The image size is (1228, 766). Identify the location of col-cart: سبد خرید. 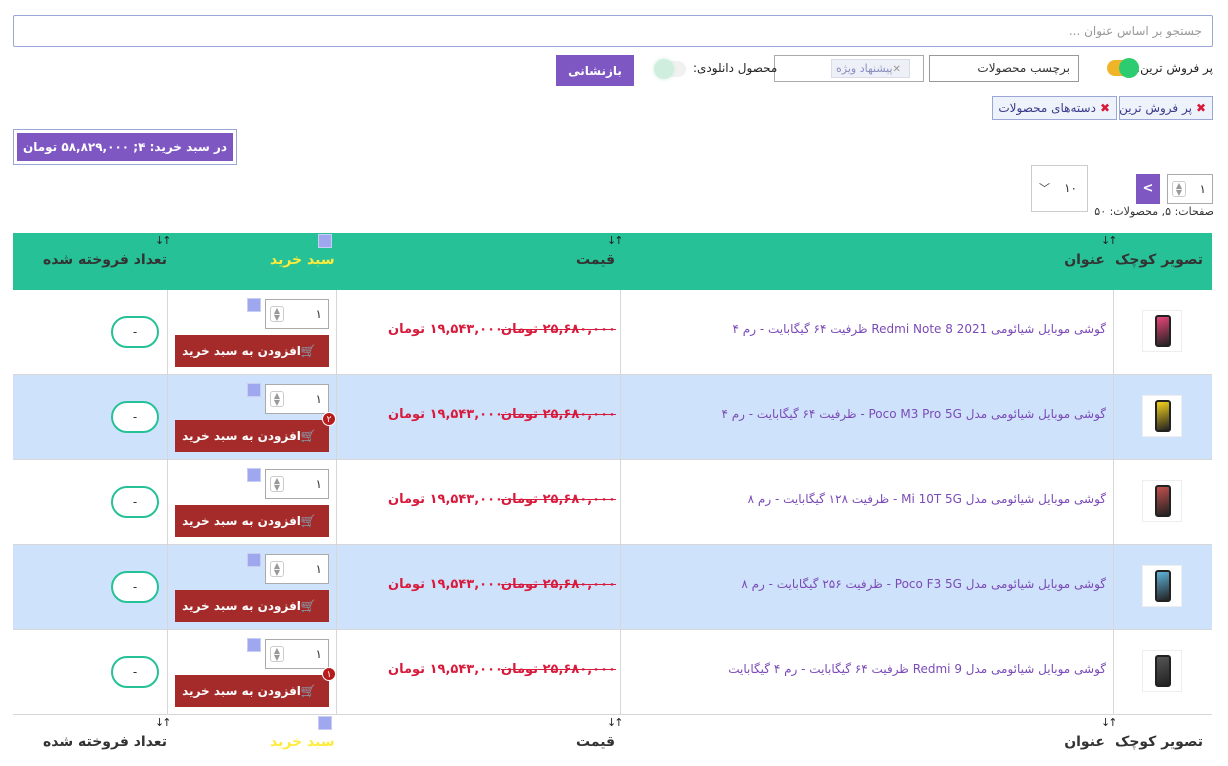
(302, 742).